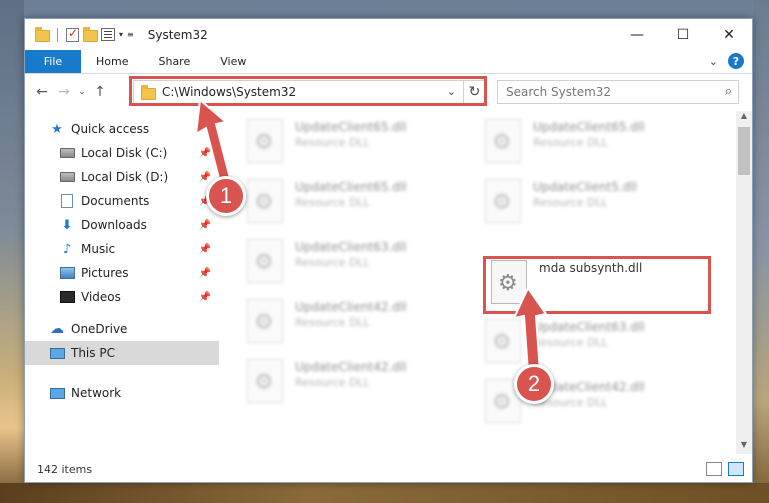 The image size is (769, 503). Describe the element at coordinates (100, 92) in the screenshot. I see `up-button: ↑` at that location.